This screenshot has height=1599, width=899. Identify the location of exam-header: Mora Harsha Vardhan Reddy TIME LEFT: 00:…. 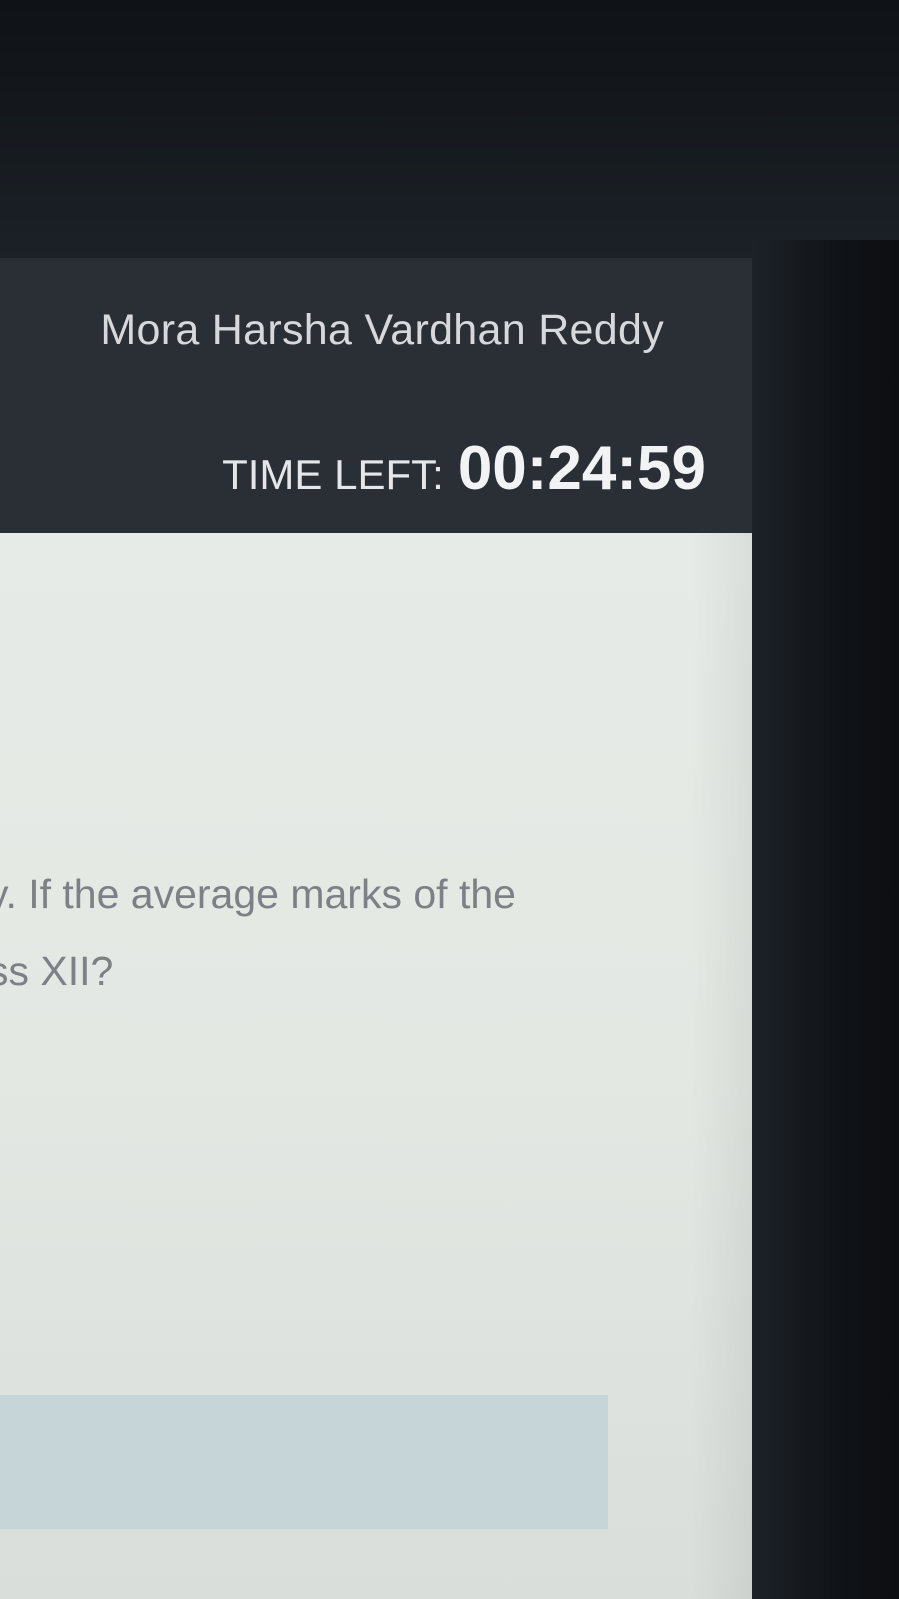
(376, 395).